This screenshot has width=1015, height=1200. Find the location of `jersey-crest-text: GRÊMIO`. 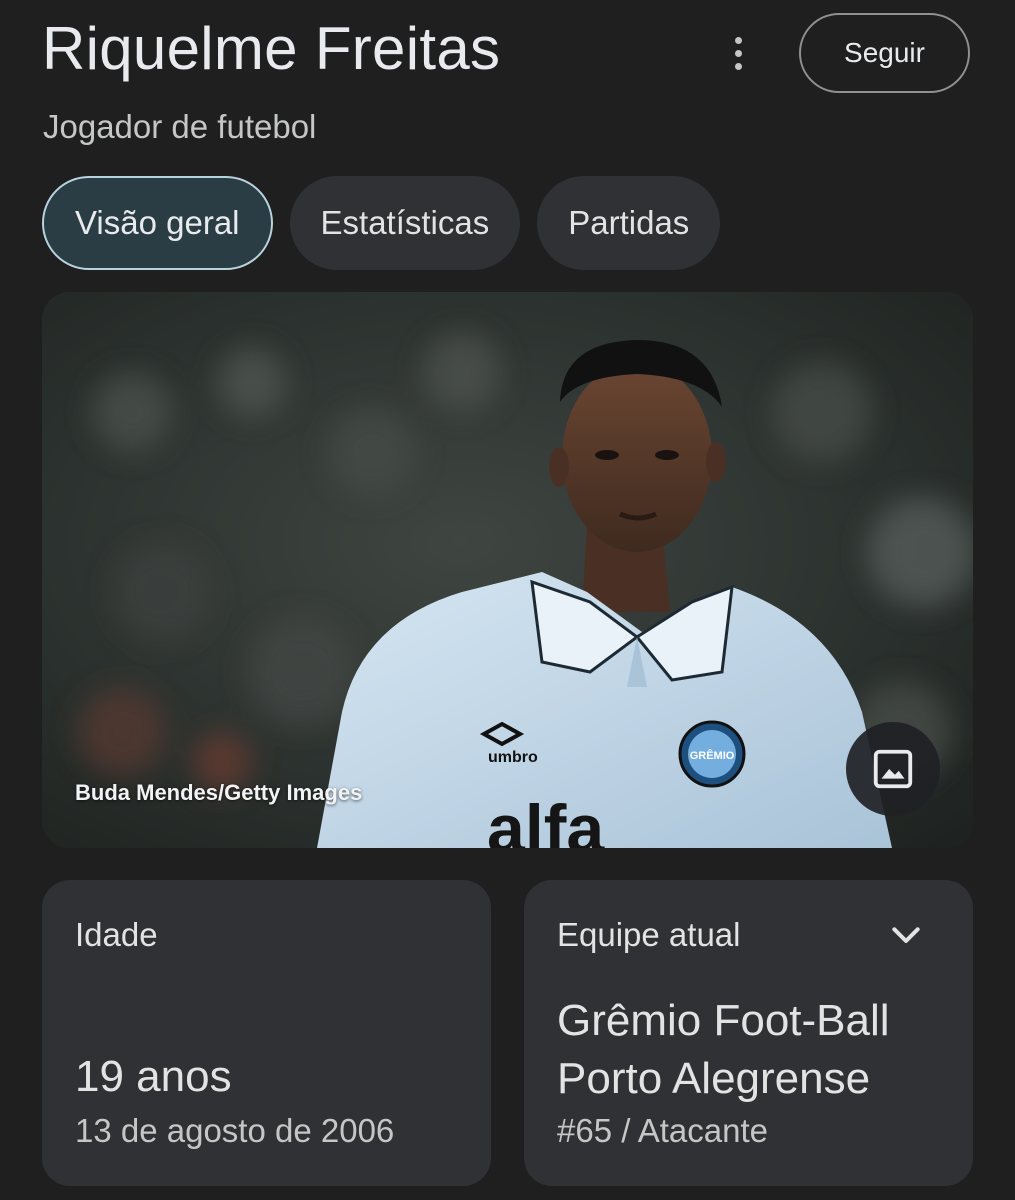

jersey-crest-text: GRÊMIO is located at coordinates (712, 755).